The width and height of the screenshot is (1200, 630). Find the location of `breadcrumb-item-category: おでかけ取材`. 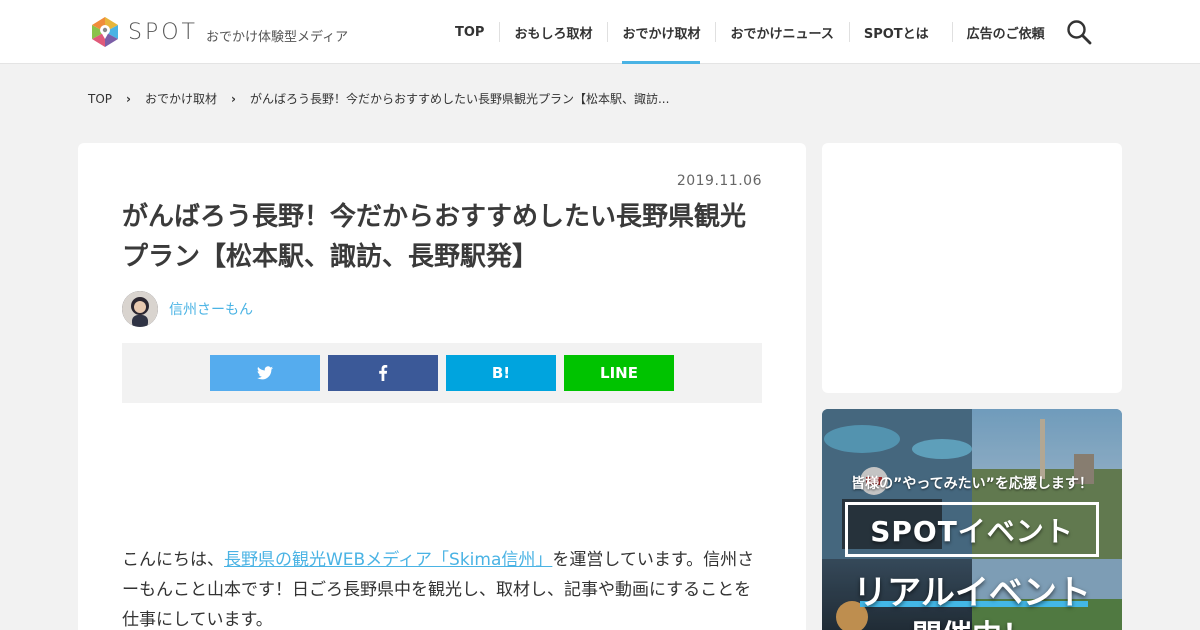

breadcrumb-item-category: おでかけ取材 is located at coordinates (181, 98).